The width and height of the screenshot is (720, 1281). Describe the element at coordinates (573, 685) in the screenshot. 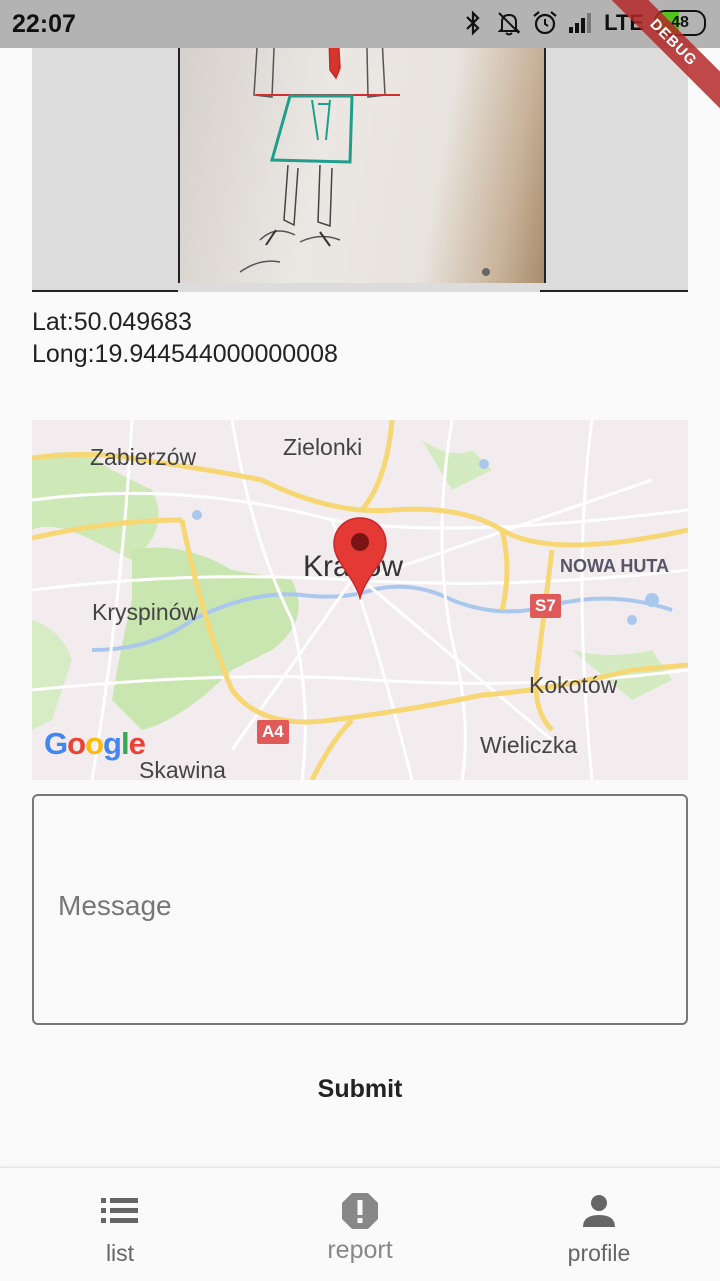

I see `map-label-kokotow: Kokotów` at that location.